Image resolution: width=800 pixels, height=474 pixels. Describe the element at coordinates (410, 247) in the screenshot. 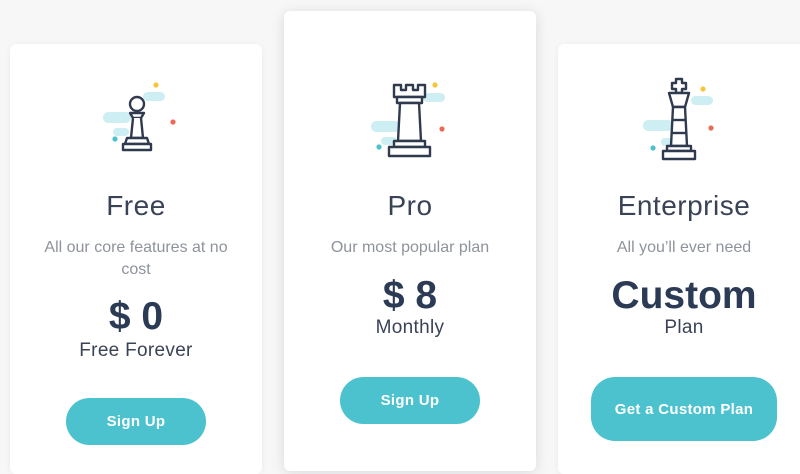

I see `plan-description: Our most popular plan` at that location.